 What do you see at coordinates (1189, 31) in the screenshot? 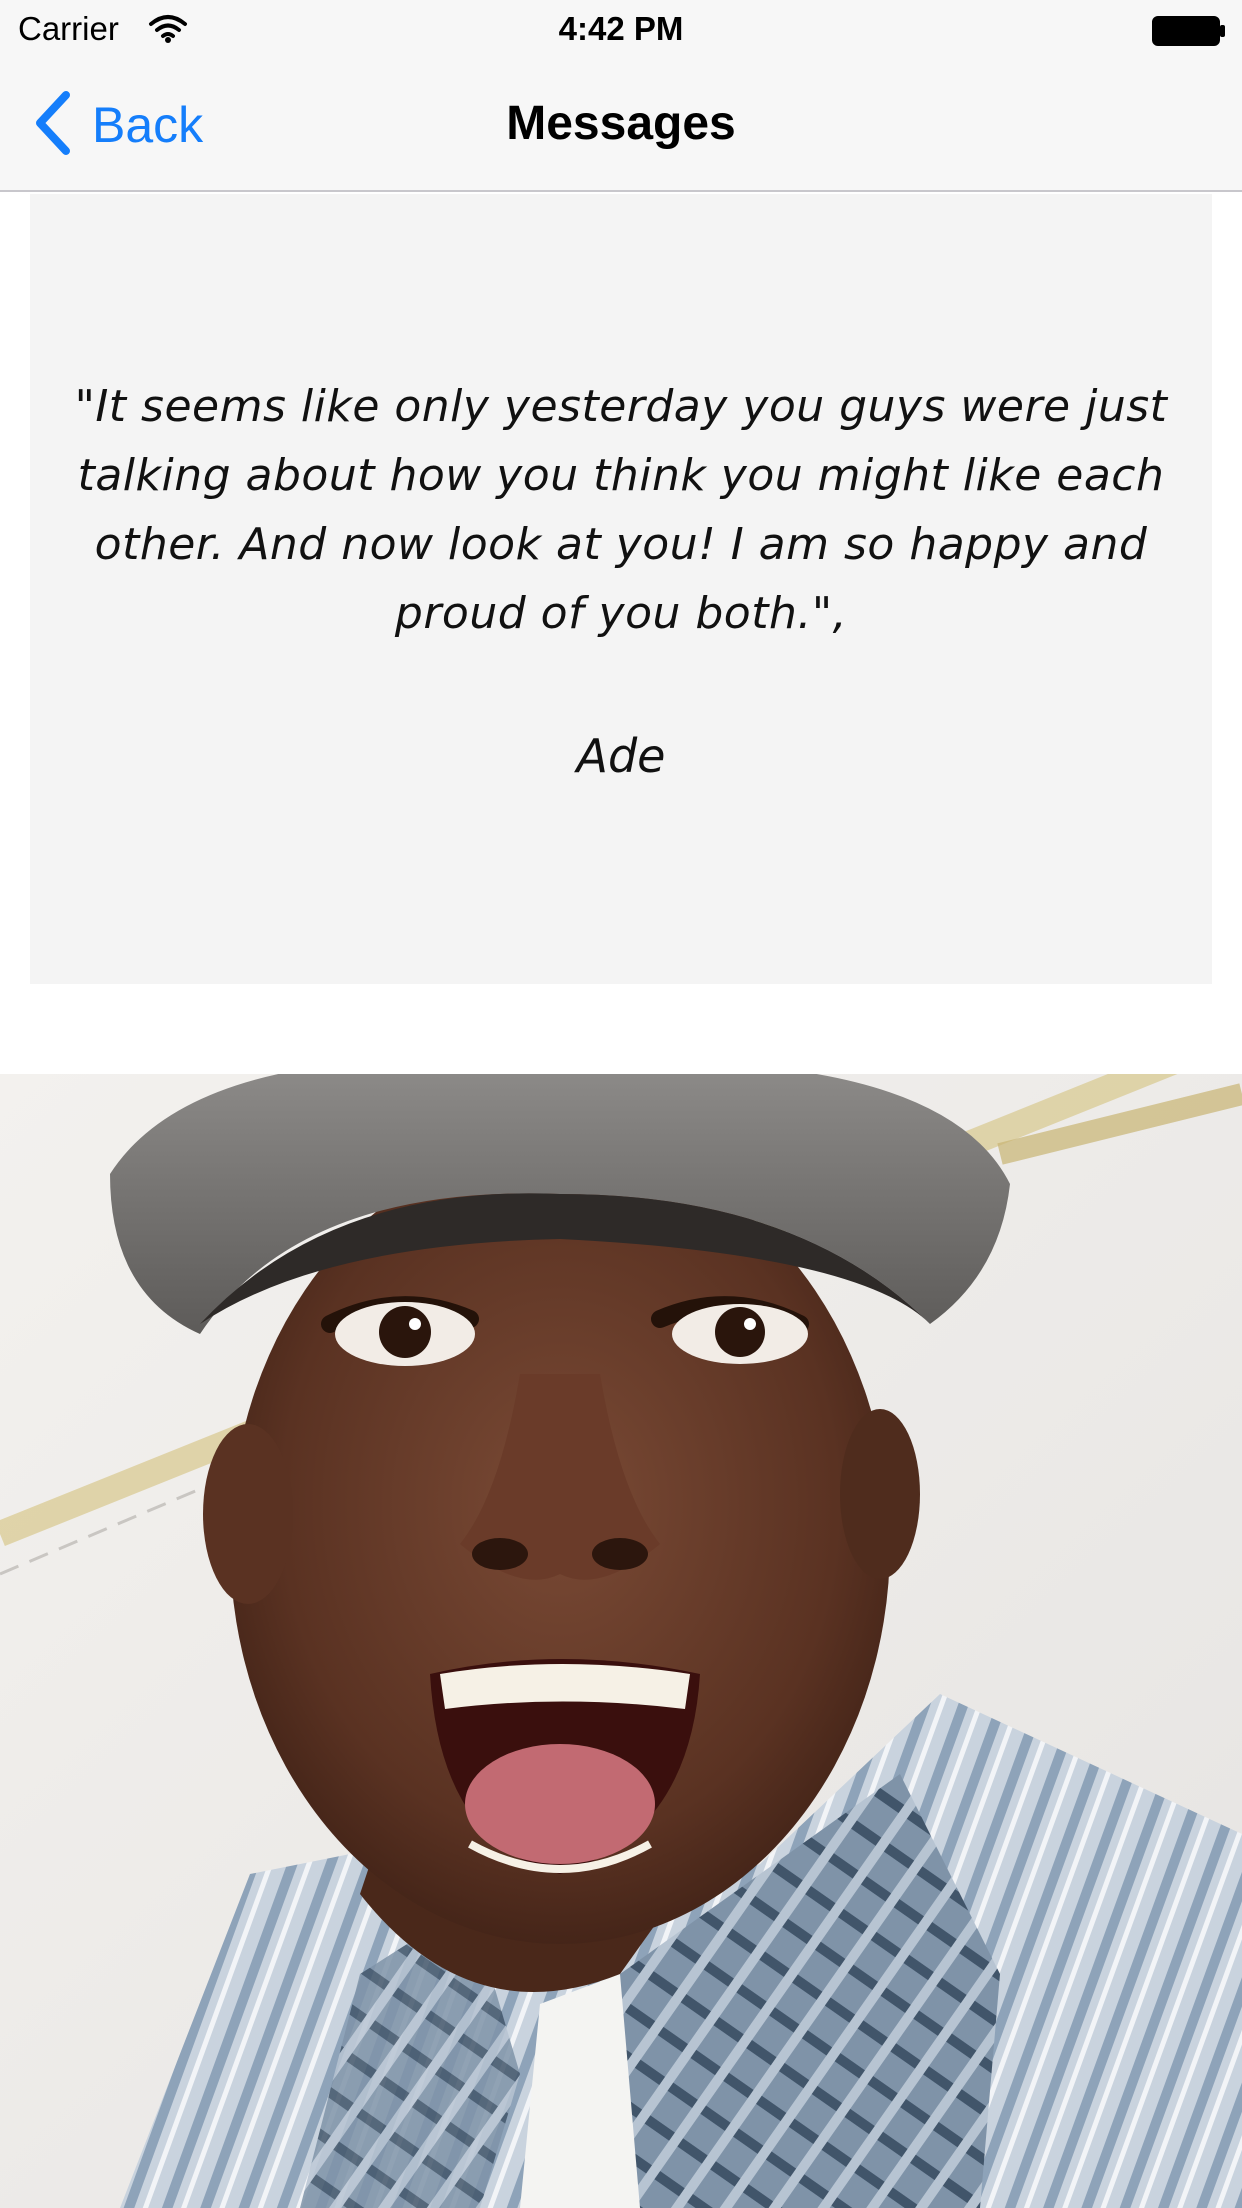
I see `battery-icon` at bounding box center [1189, 31].